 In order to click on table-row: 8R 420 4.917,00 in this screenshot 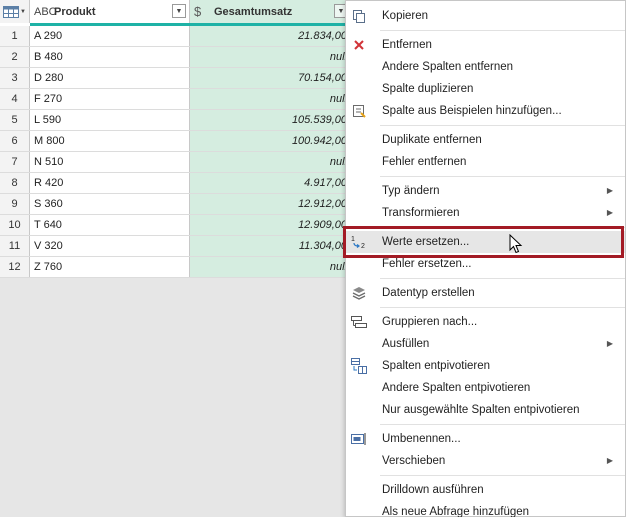, I will do `click(176, 183)`.